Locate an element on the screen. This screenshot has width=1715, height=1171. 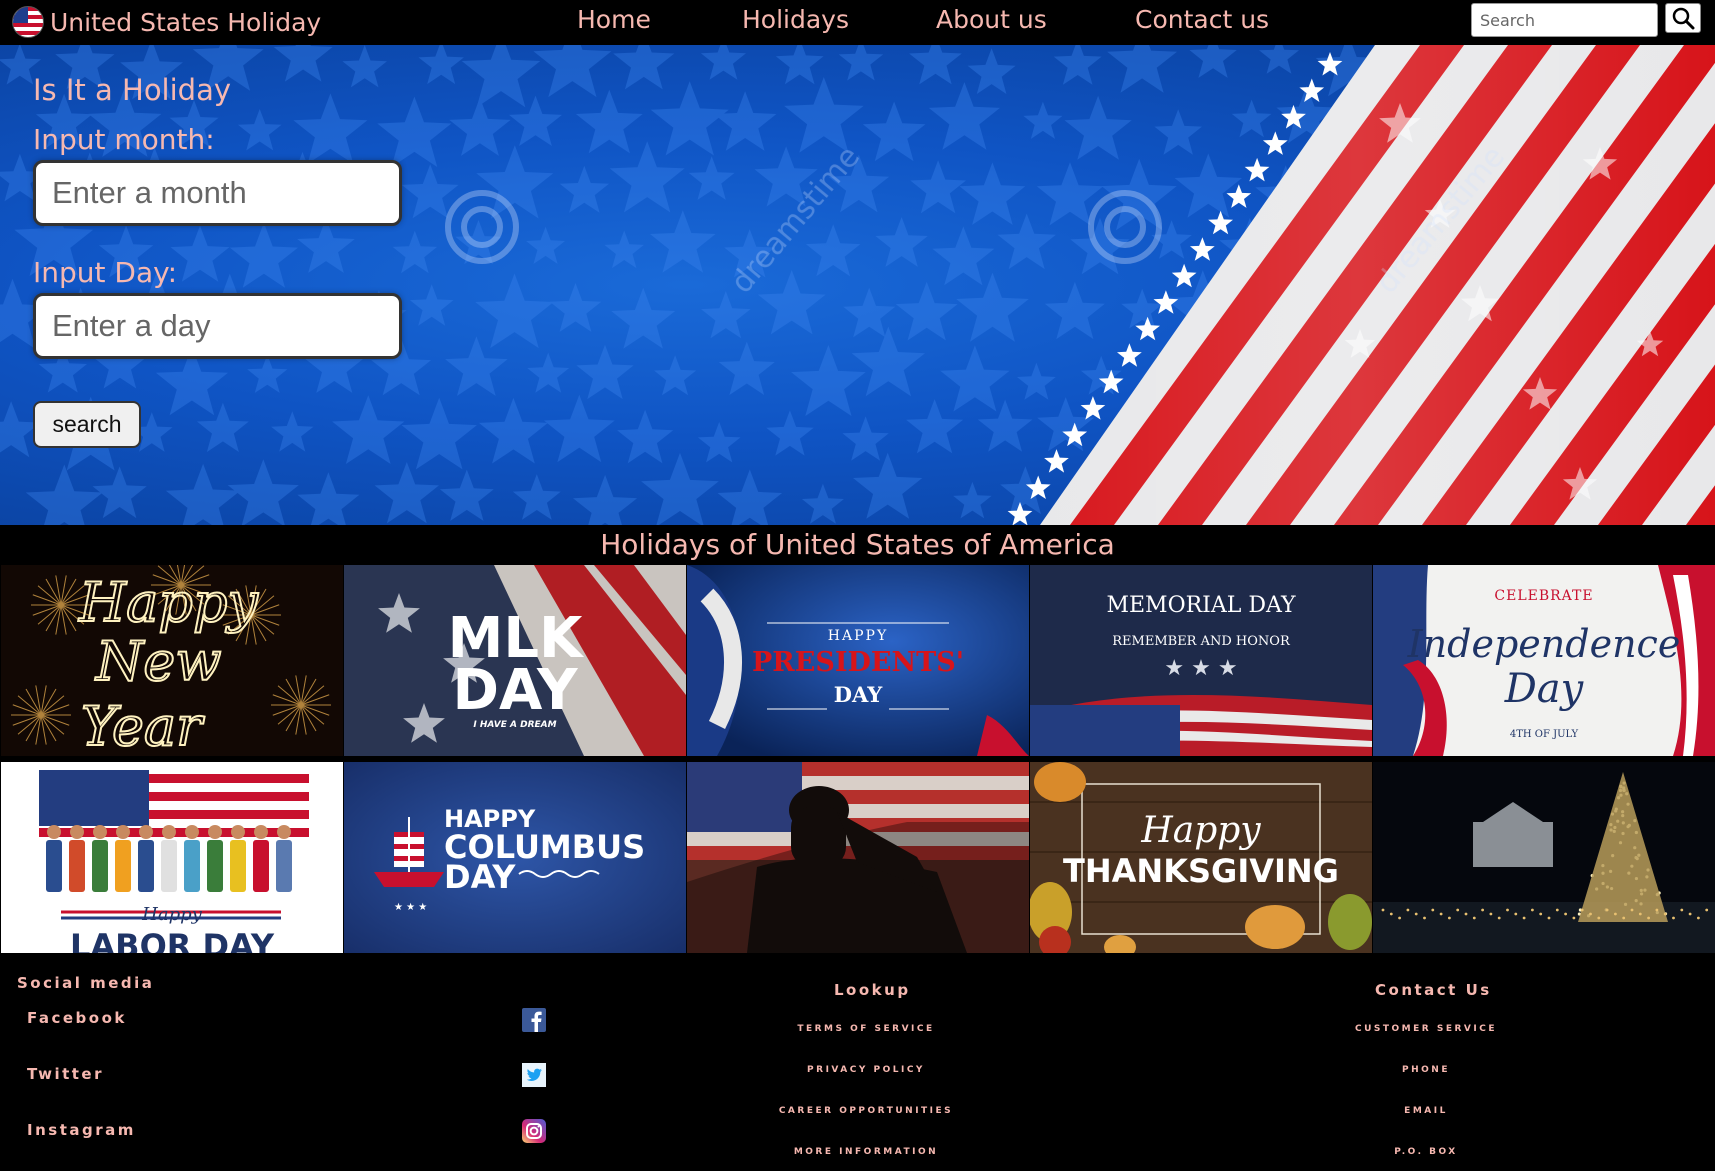
tile-independence-day: CELEBRATE Independence Day 4TH OF JULY is located at coordinates (1544, 660).